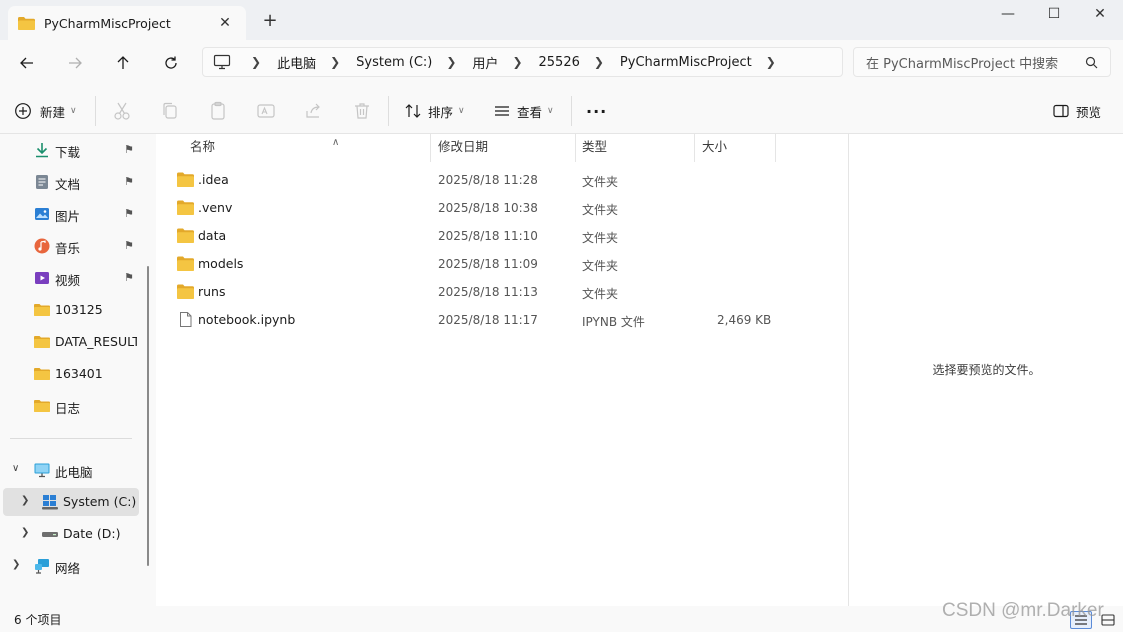 Image resolution: width=1123 pixels, height=632 pixels. What do you see at coordinates (107, 23) in the screenshot?
I see `tab-title: PyCharmMiscProject` at bounding box center [107, 23].